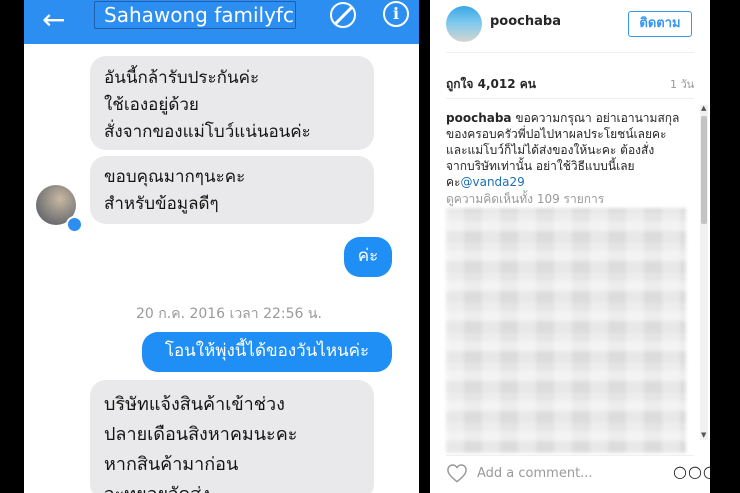 This screenshot has height=493, width=740. What do you see at coordinates (151, 105) in the screenshot?
I see `message-line: ใช้เองอยู่ด้วย` at bounding box center [151, 105].